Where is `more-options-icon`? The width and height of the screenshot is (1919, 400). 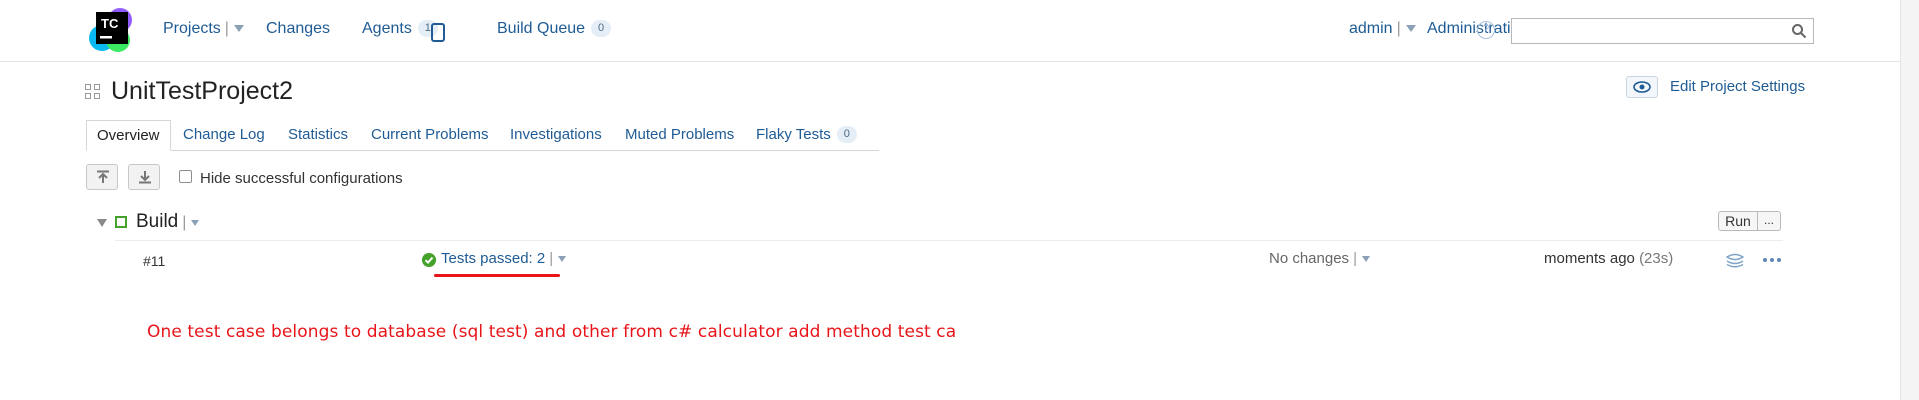 more-options-icon is located at coordinates (1772, 260).